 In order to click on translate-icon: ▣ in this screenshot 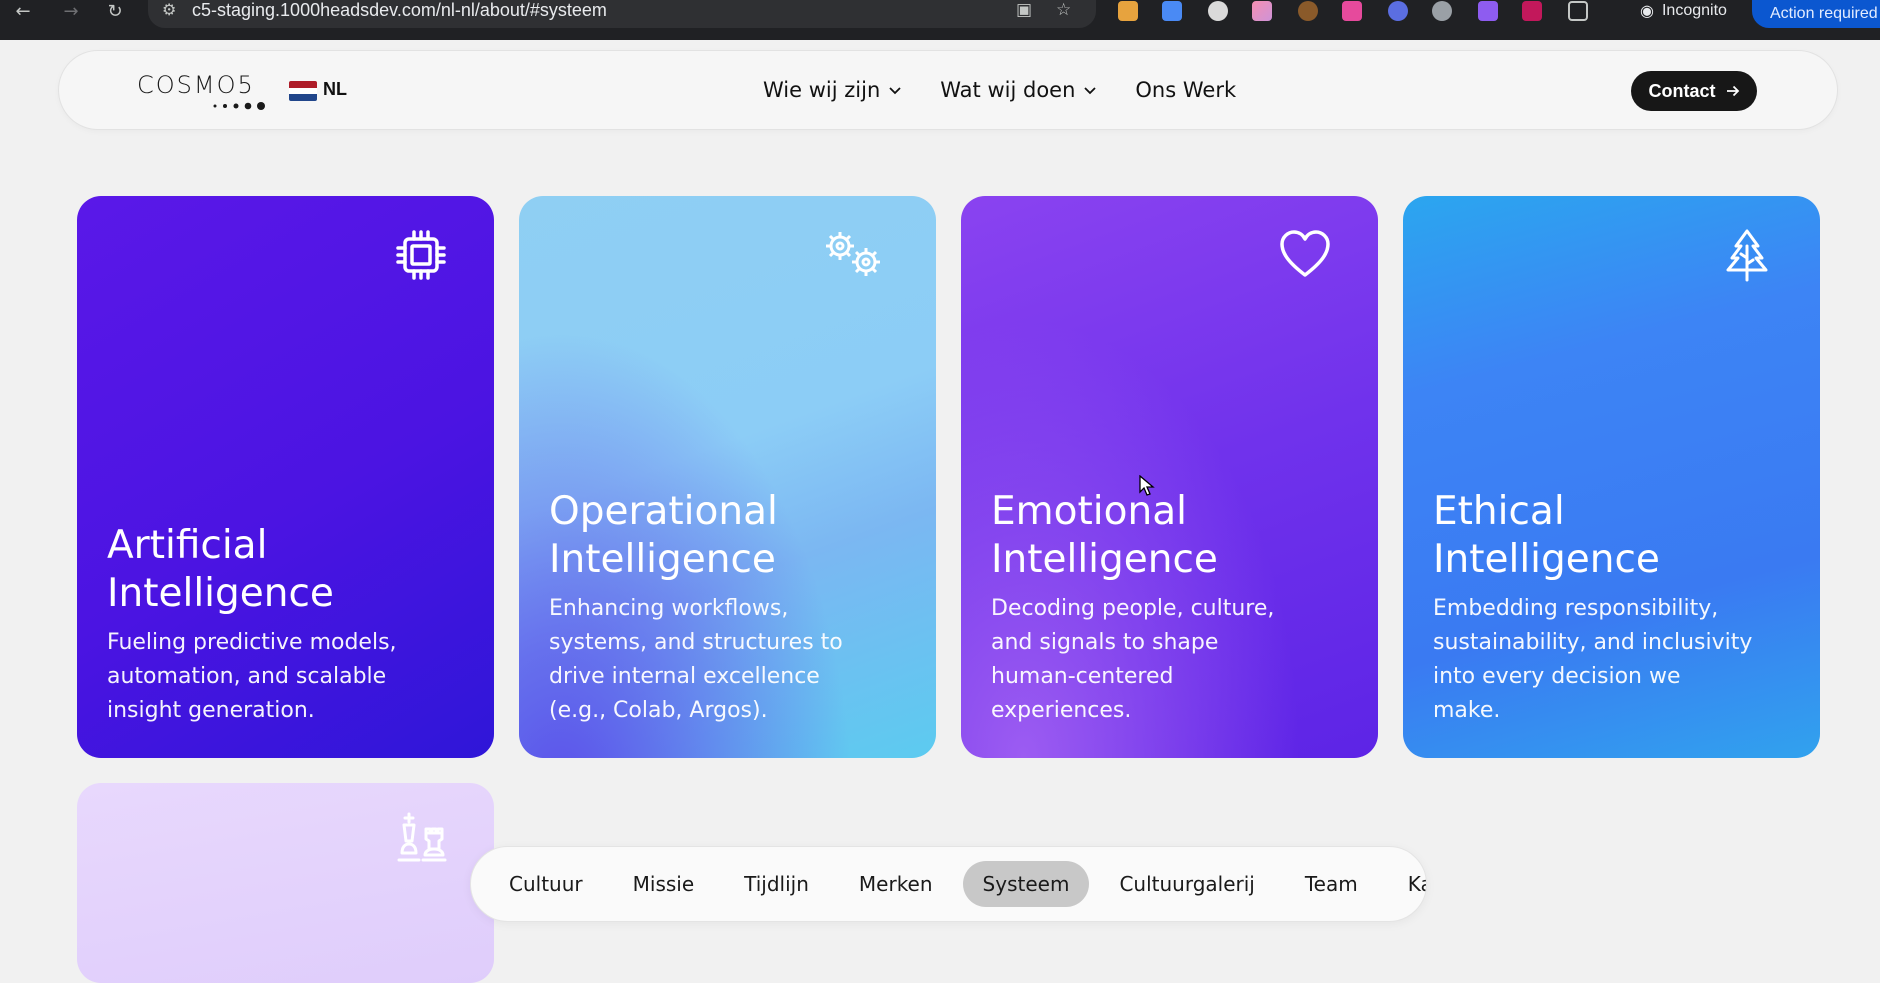, I will do `click(1024, 10)`.